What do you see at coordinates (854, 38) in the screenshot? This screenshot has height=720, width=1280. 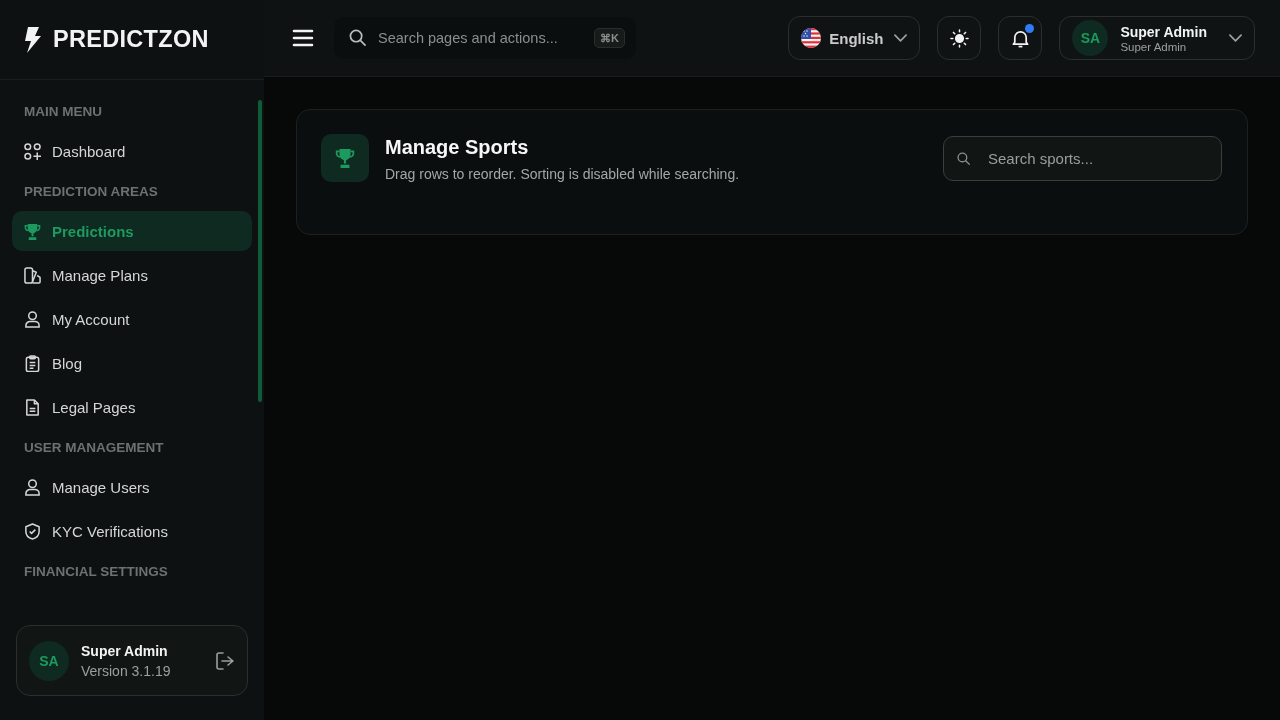 I see `language-selector: English` at bounding box center [854, 38].